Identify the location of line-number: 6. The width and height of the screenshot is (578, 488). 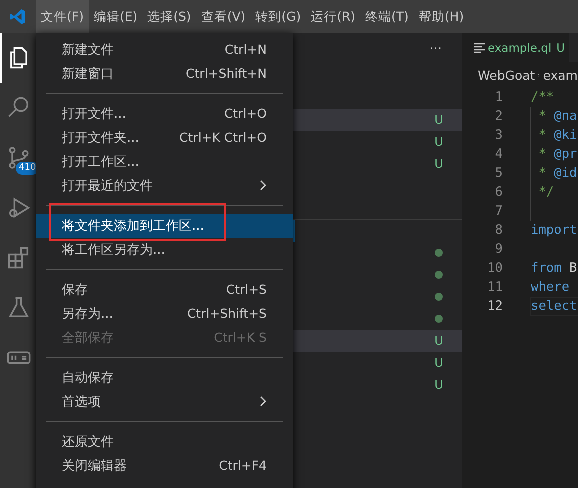
(498, 192).